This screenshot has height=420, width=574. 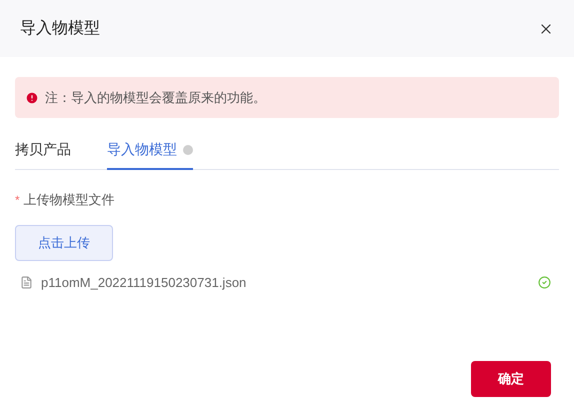 What do you see at coordinates (17, 200) in the screenshot?
I see `required-mark: *` at bounding box center [17, 200].